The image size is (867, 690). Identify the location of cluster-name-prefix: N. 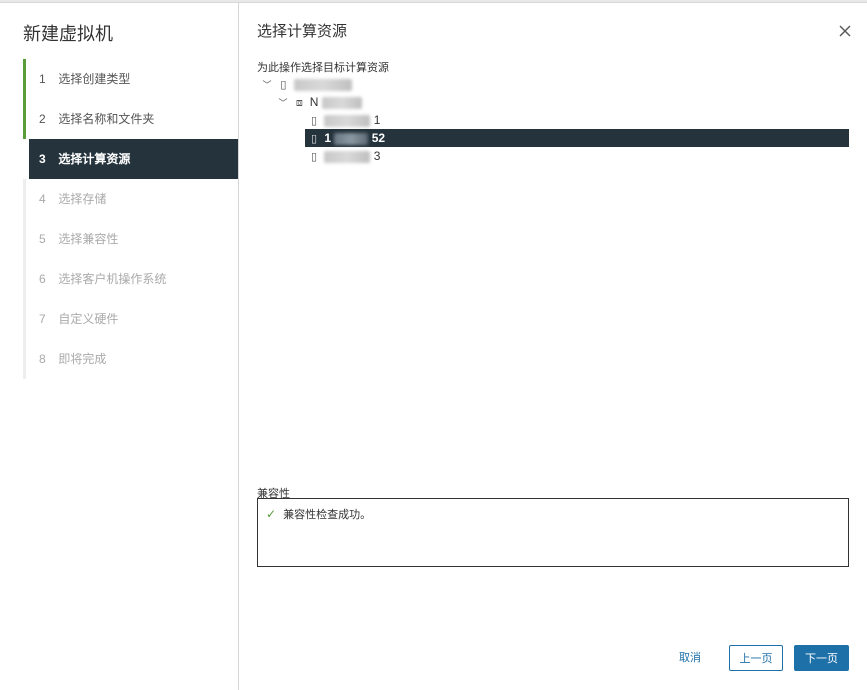
(314, 102).